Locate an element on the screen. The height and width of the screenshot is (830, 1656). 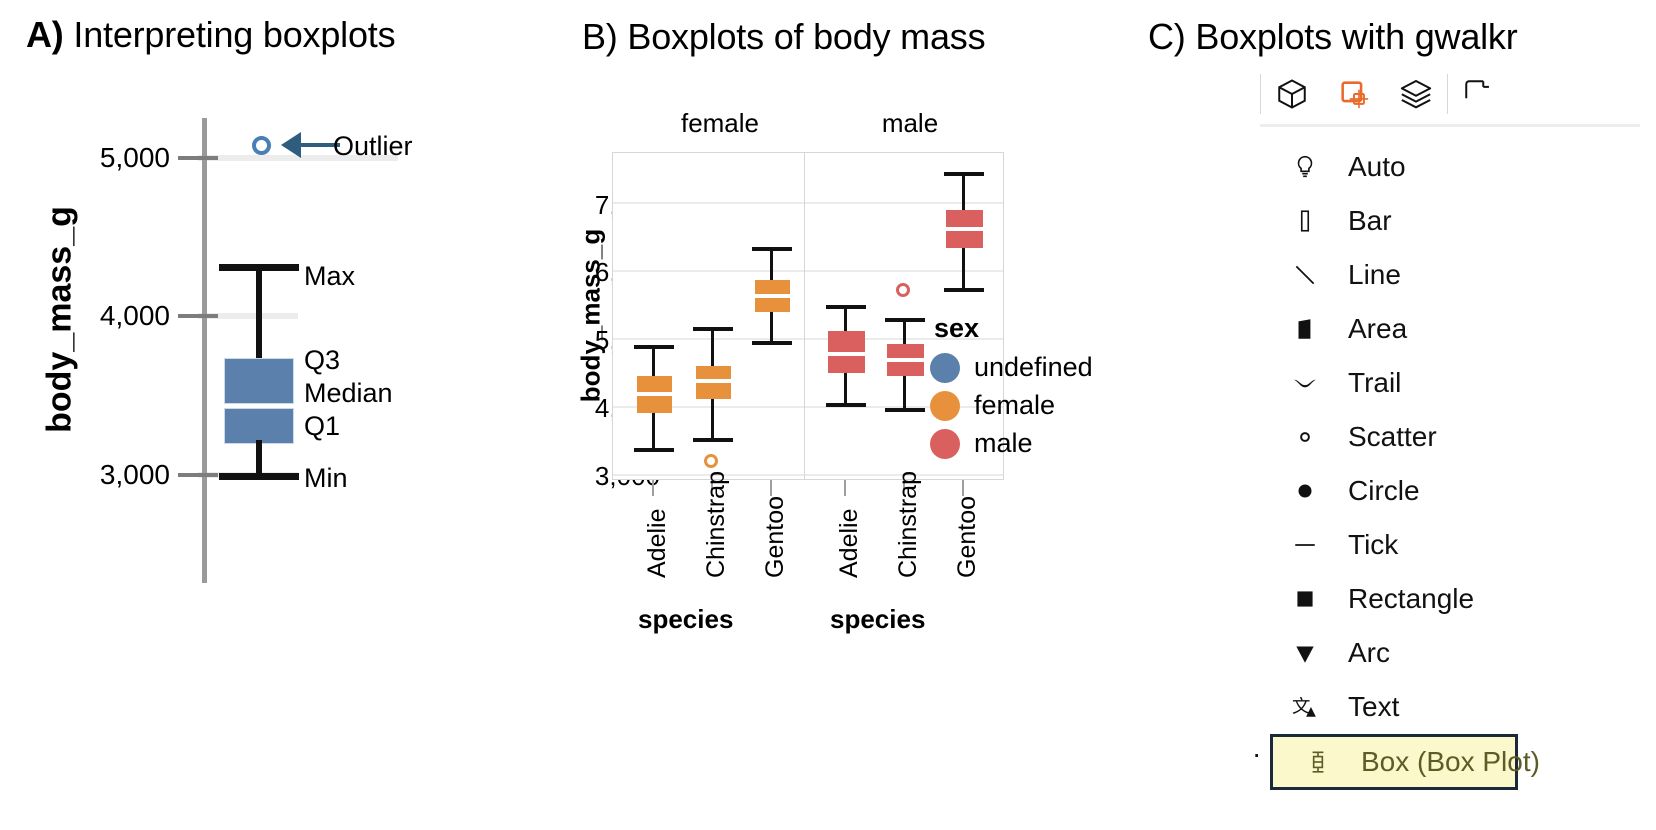
menu-item-label-tick: Tick is located at coordinates (1373, 544).